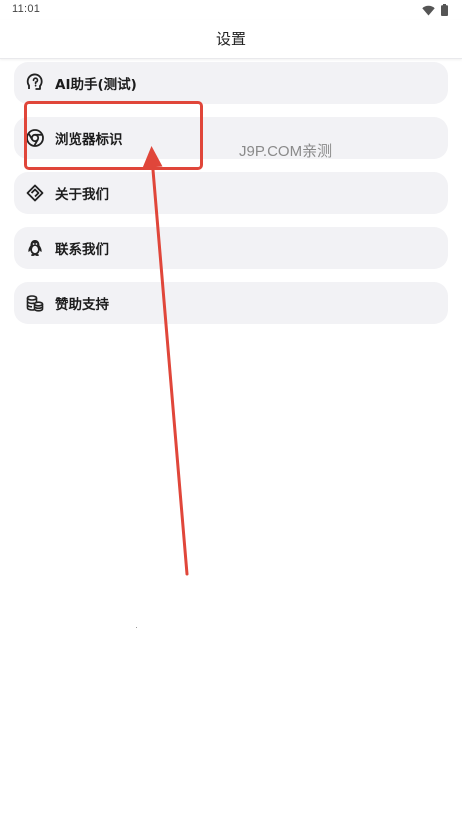 Image resolution: width=462 pixels, height=823 pixels. Describe the element at coordinates (428, 10) in the screenshot. I see `wifi-icon` at that location.